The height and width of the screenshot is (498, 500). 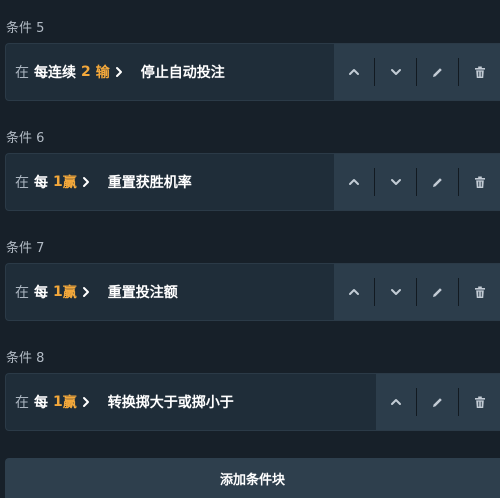 What do you see at coordinates (252, 478) in the screenshot?
I see `add-condition-block-button: 添加条件块` at bounding box center [252, 478].